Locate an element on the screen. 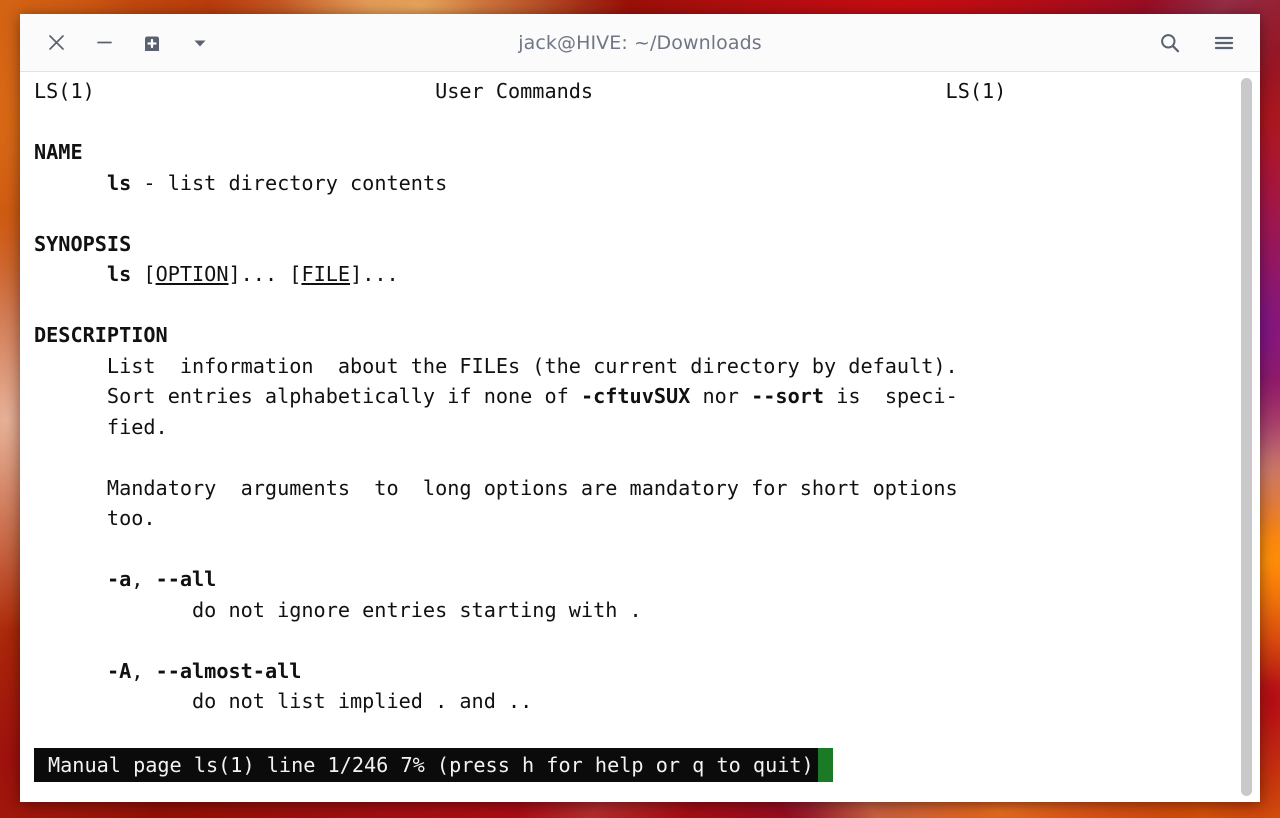 The height and width of the screenshot is (818, 1280). minimize-icon is located at coordinates (104, 42).